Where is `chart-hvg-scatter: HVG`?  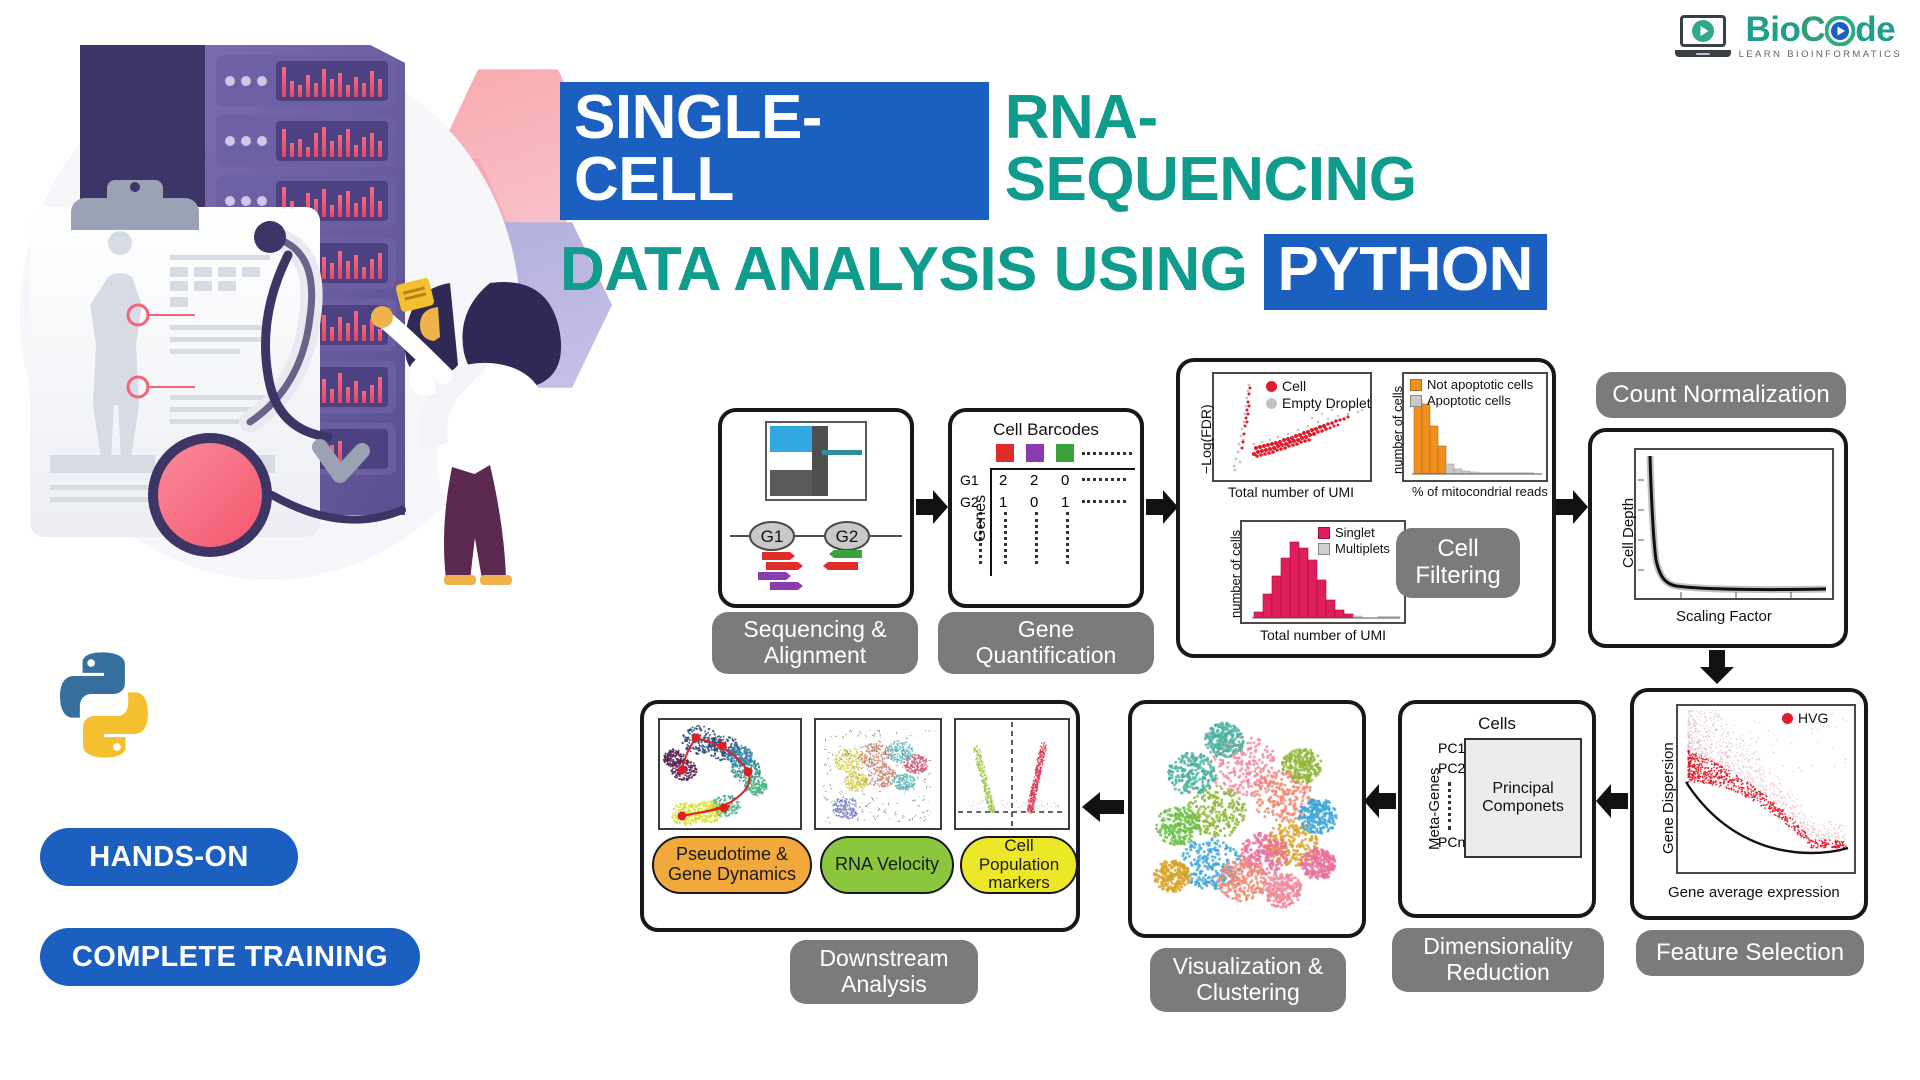
chart-hvg-scatter: HVG is located at coordinates (1766, 789).